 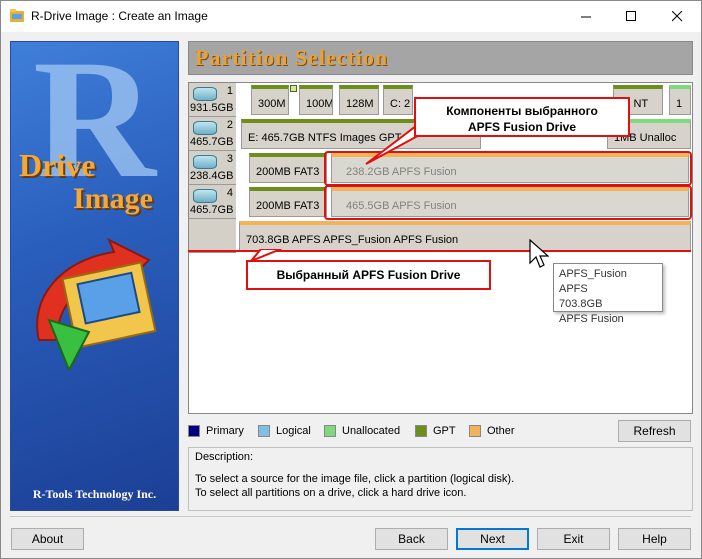 I want to click on drive-number: 4, so click(x=229, y=193).